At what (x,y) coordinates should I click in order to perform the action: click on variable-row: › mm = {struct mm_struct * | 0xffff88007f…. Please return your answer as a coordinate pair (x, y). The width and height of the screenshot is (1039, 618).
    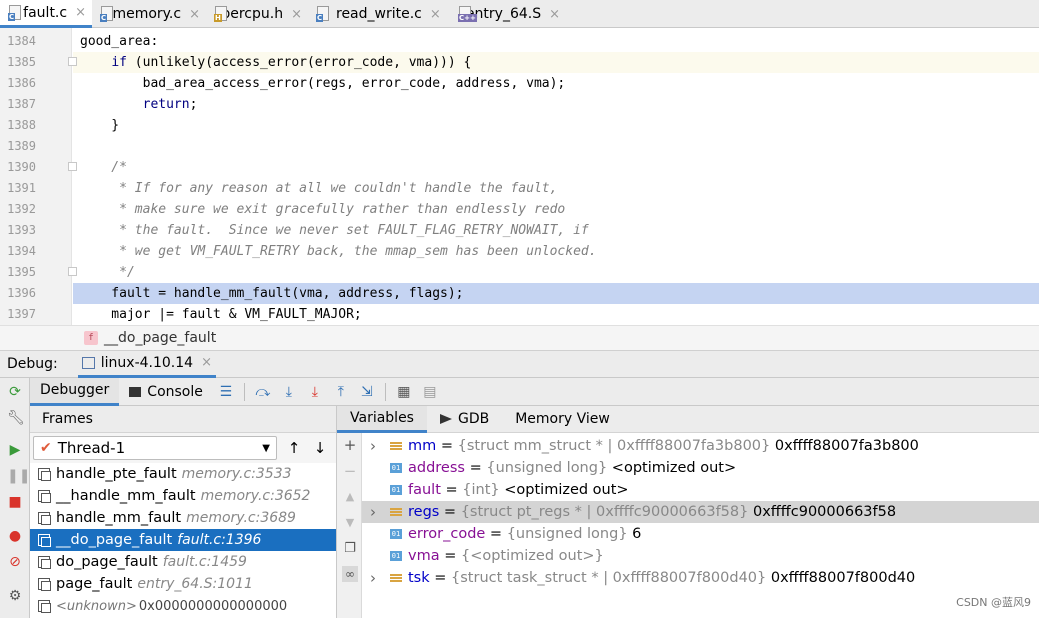
    Looking at the image, I should click on (700, 446).